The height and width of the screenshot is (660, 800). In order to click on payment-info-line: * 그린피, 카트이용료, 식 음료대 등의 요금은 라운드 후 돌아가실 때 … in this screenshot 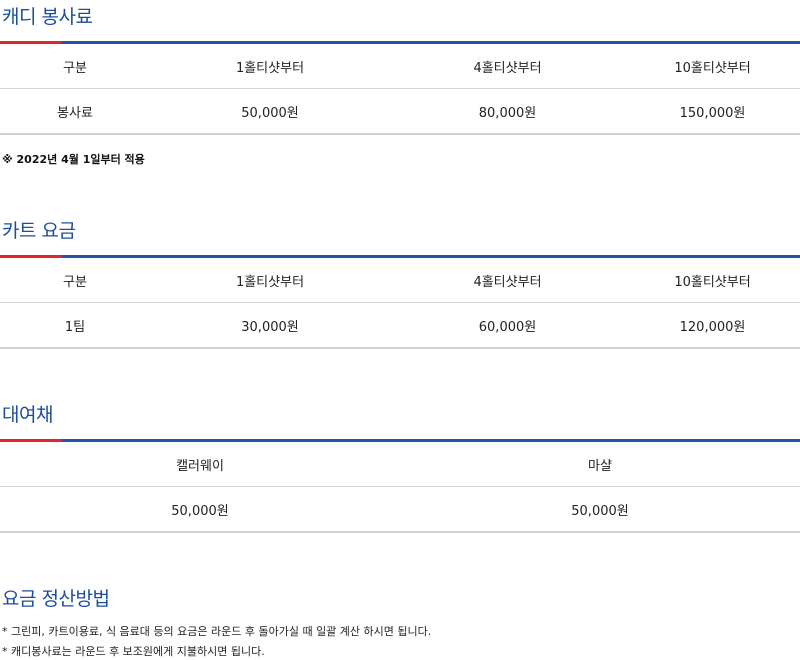, I will do `click(217, 631)`.